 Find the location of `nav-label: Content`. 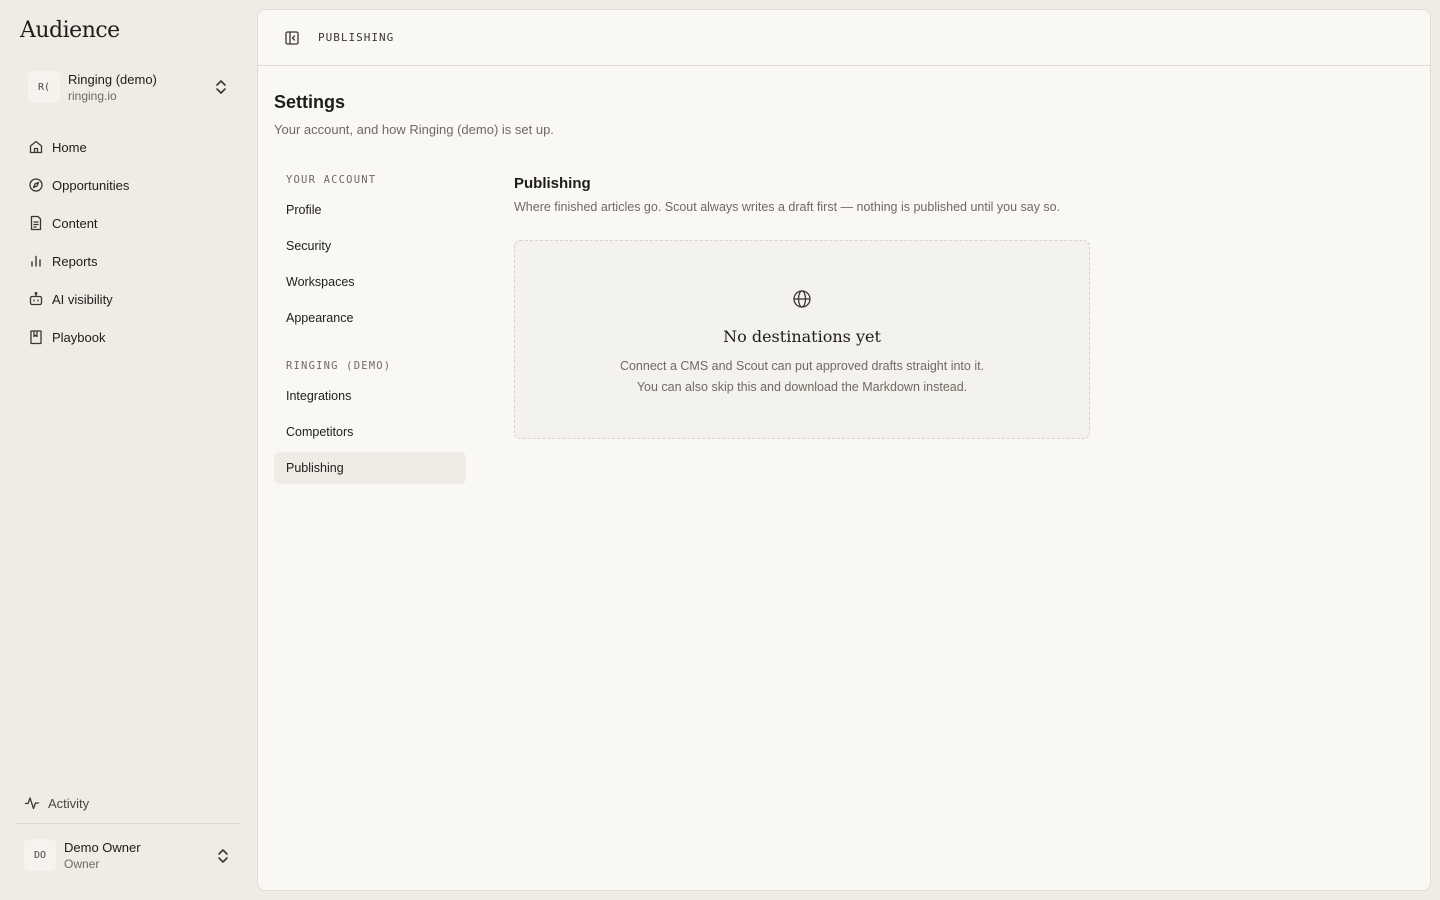

nav-label: Content is located at coordinates (75, 223).